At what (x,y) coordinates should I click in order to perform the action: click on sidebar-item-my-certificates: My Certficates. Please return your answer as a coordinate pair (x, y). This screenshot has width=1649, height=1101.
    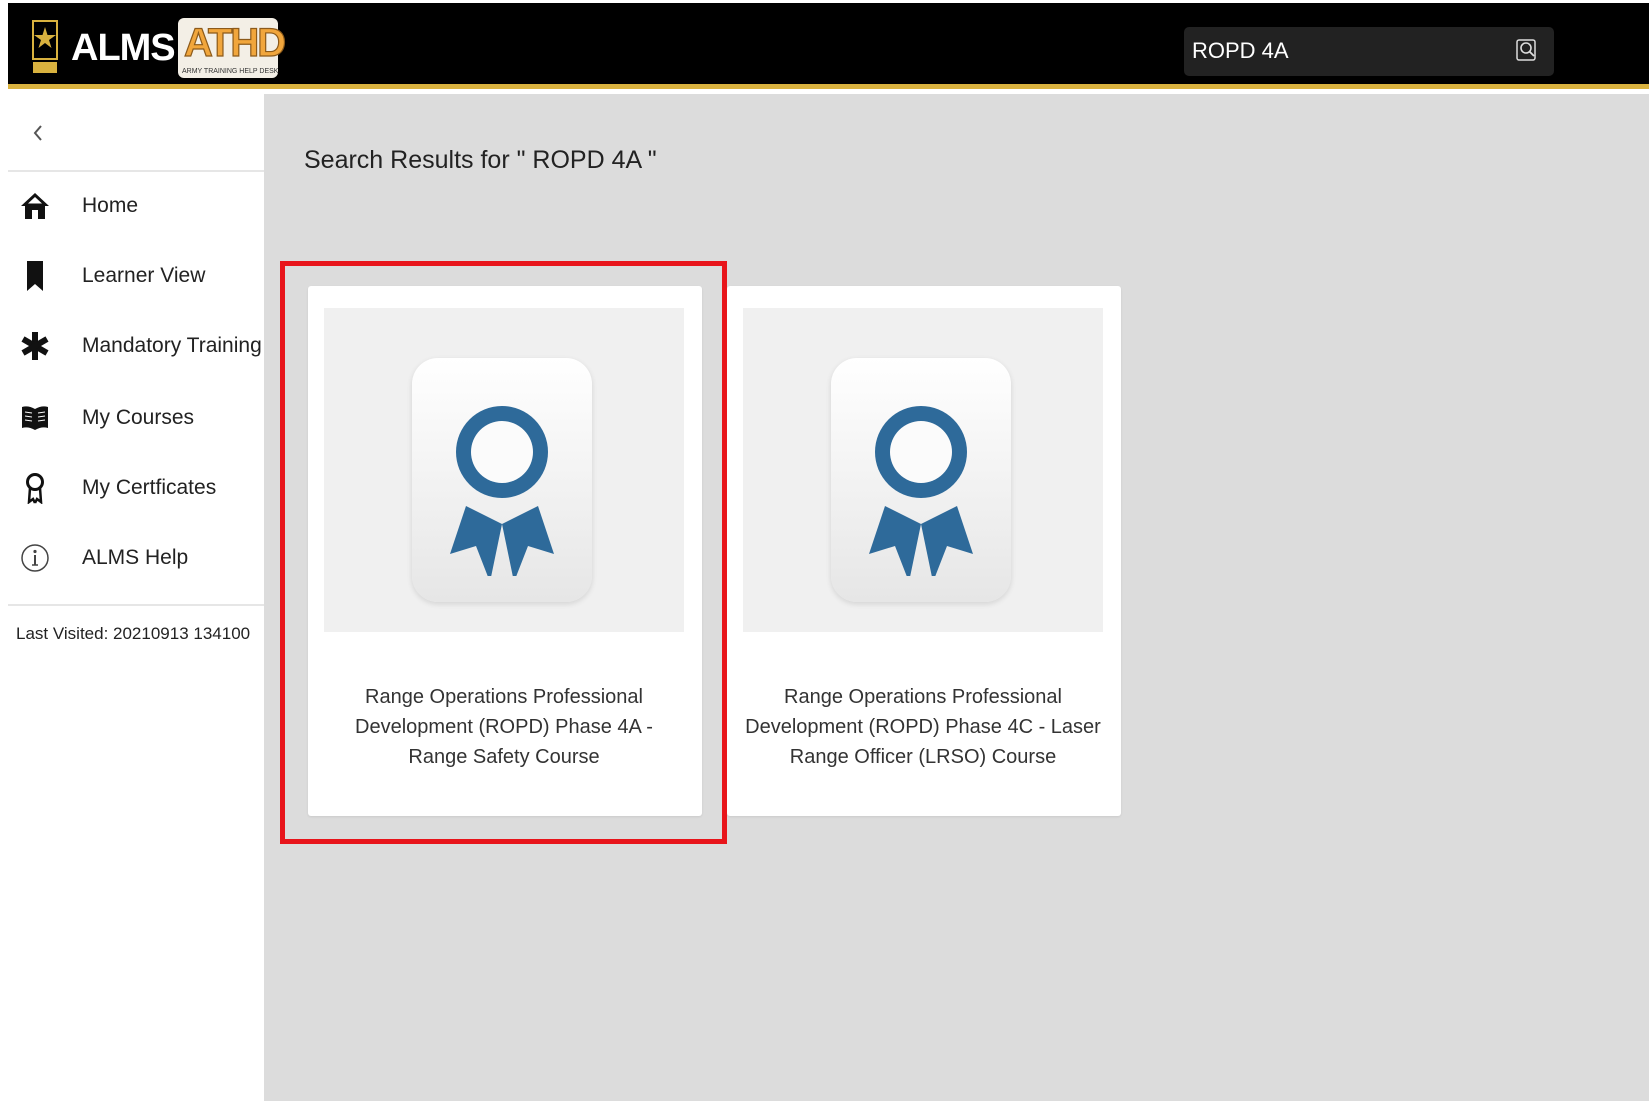
    Looking at the image, I should click on (136, 488).